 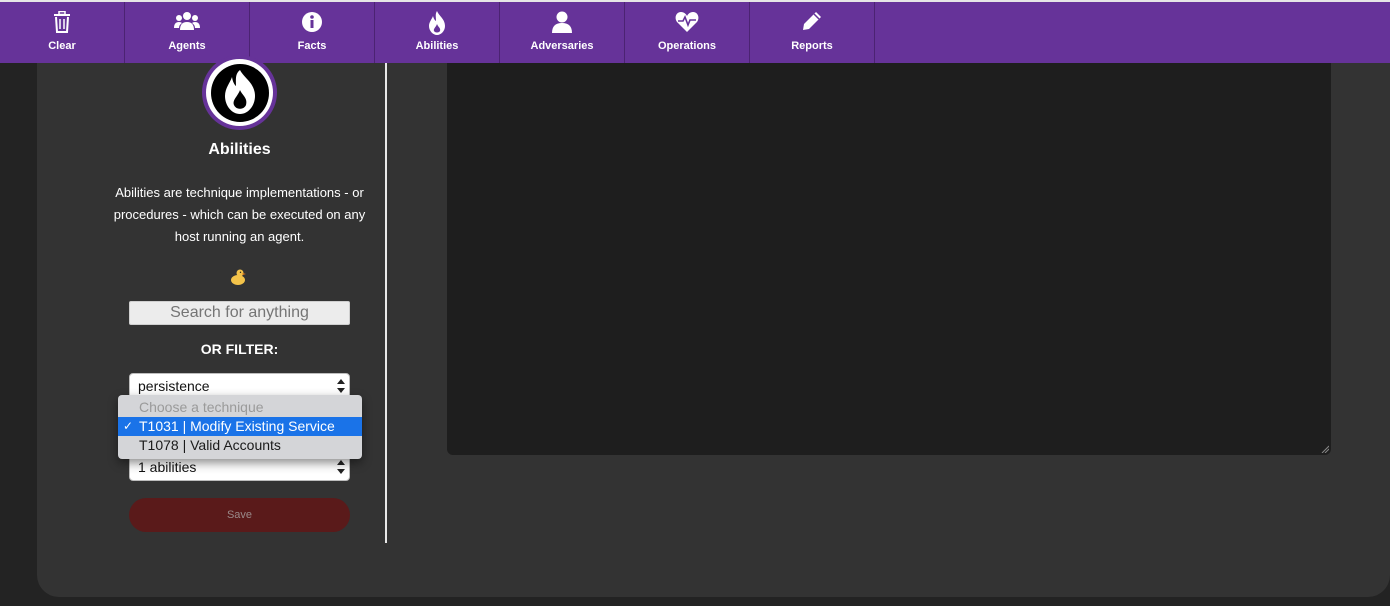 What do you see at coordinates (187, 32) in the screenshot?
I see `nav-agents: Agents` at bounding box center [187, 32].